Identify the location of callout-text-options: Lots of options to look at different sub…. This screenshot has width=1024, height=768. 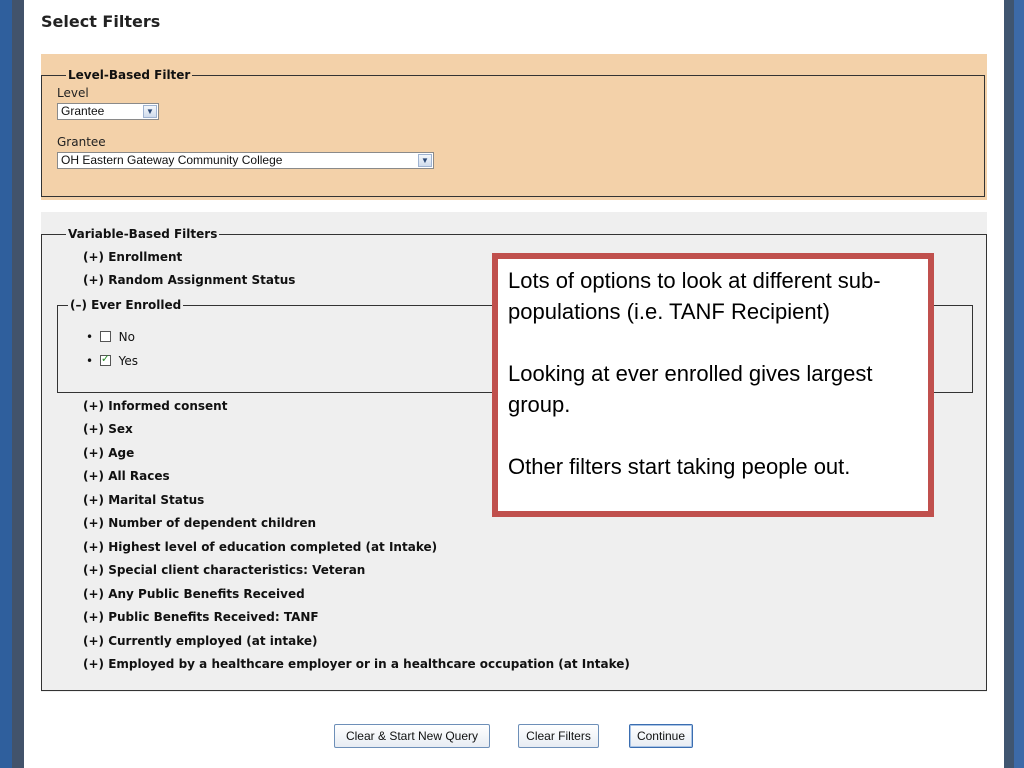
(694, 296).